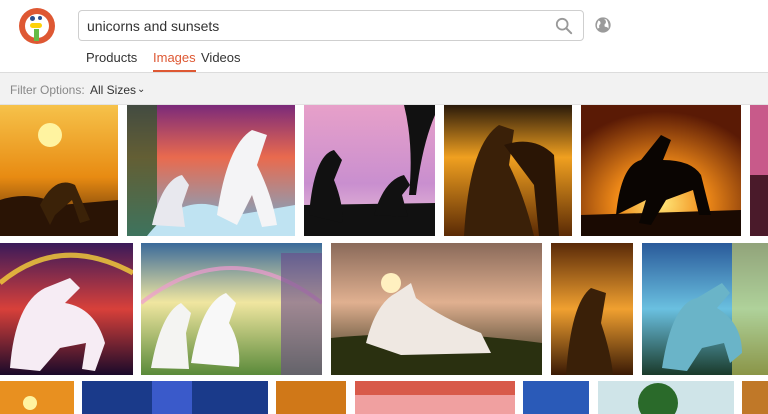 Image resolution: width=768 pixels, height=414 pixels. Describe the element at coordinates (141, 89) in the screenshot. I see `chevron-down-icon: ⌄` at that location.